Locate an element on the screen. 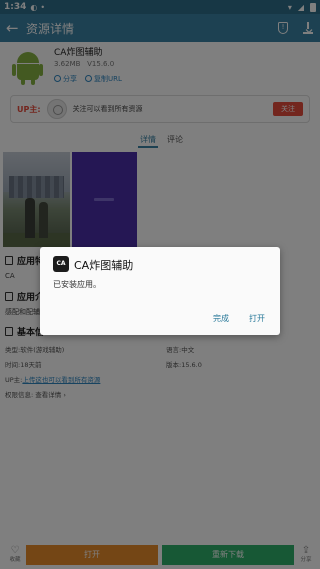 The width and height of the screenshot is (320, 569). dialog-open-button: 打开 is located at coordinates (257, 318).